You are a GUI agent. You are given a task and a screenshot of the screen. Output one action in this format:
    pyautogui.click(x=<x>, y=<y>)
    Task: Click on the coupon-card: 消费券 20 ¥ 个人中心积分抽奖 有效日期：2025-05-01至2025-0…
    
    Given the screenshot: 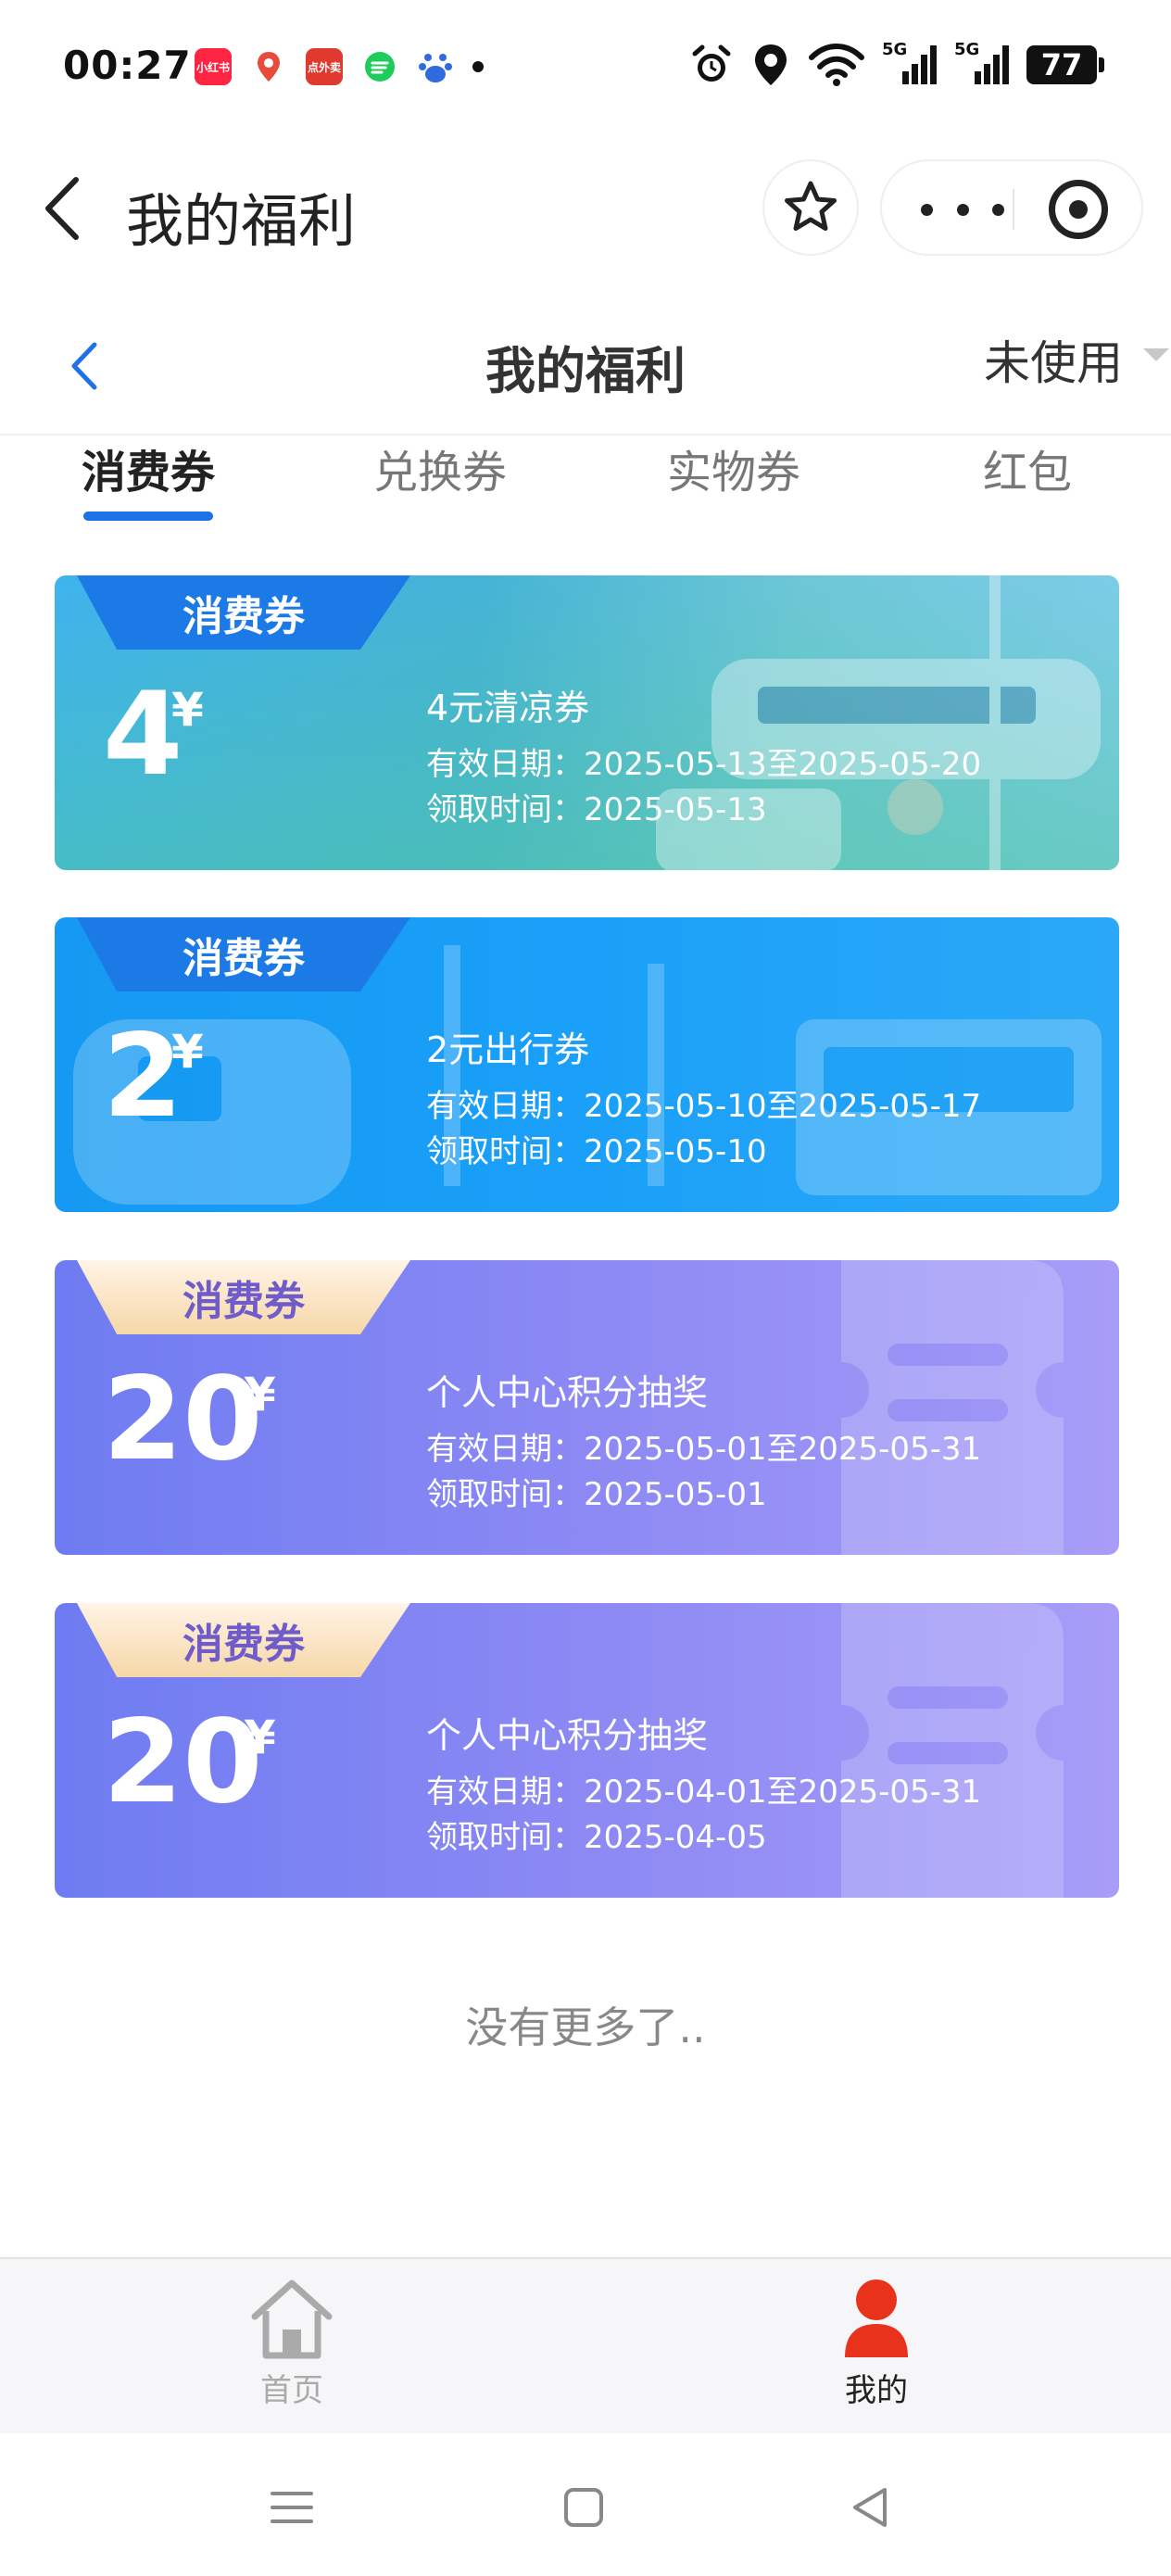 What is the action you would take?
    pyautogui.click(x=587, y=1408)
    